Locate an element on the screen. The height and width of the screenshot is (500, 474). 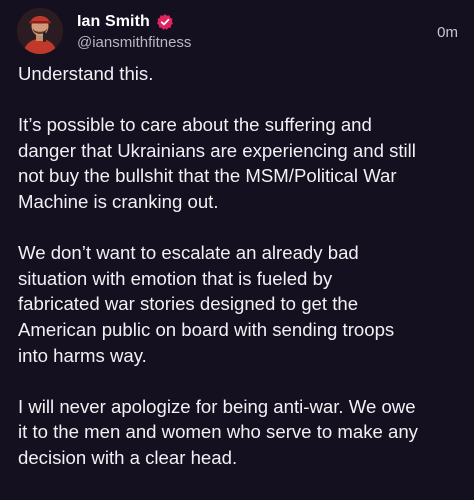
post-timestamp: 0m is located at coordinates (447, 32).